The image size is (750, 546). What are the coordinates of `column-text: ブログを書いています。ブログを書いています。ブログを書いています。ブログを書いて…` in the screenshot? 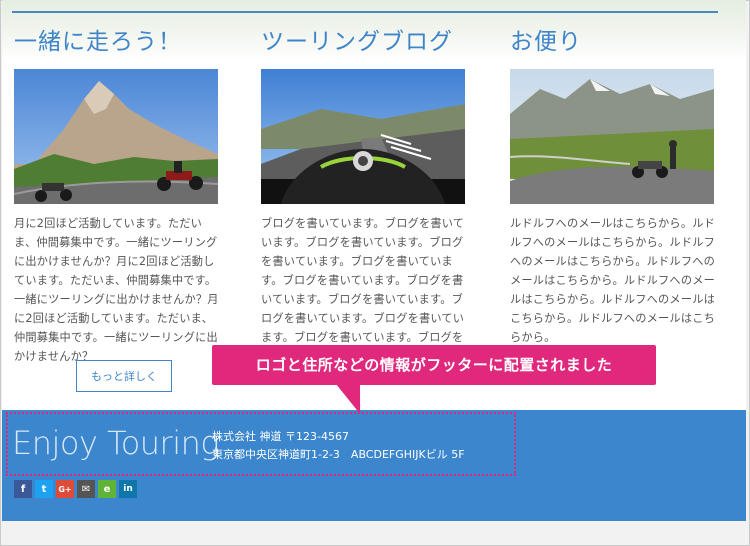 It's located at (363, 290).